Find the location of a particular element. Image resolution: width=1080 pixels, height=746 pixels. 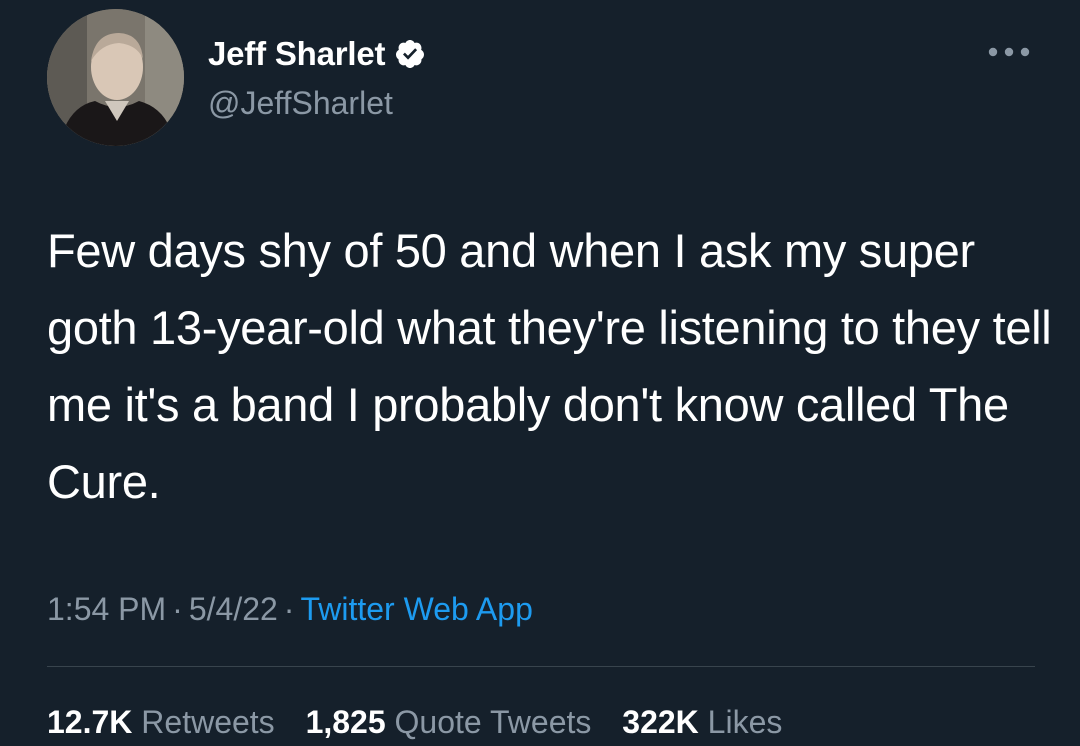

likes-count: 322K is located at coordinates (660, 722).